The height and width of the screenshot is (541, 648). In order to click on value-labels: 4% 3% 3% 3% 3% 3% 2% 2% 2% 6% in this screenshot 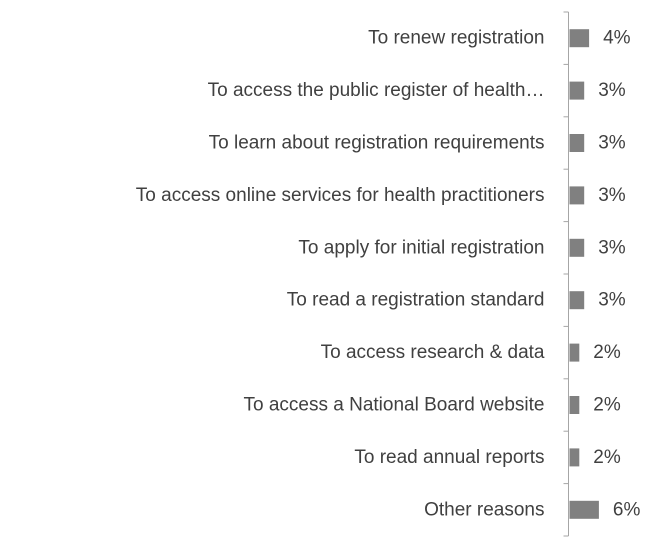, I will do `click(616, 274)`.